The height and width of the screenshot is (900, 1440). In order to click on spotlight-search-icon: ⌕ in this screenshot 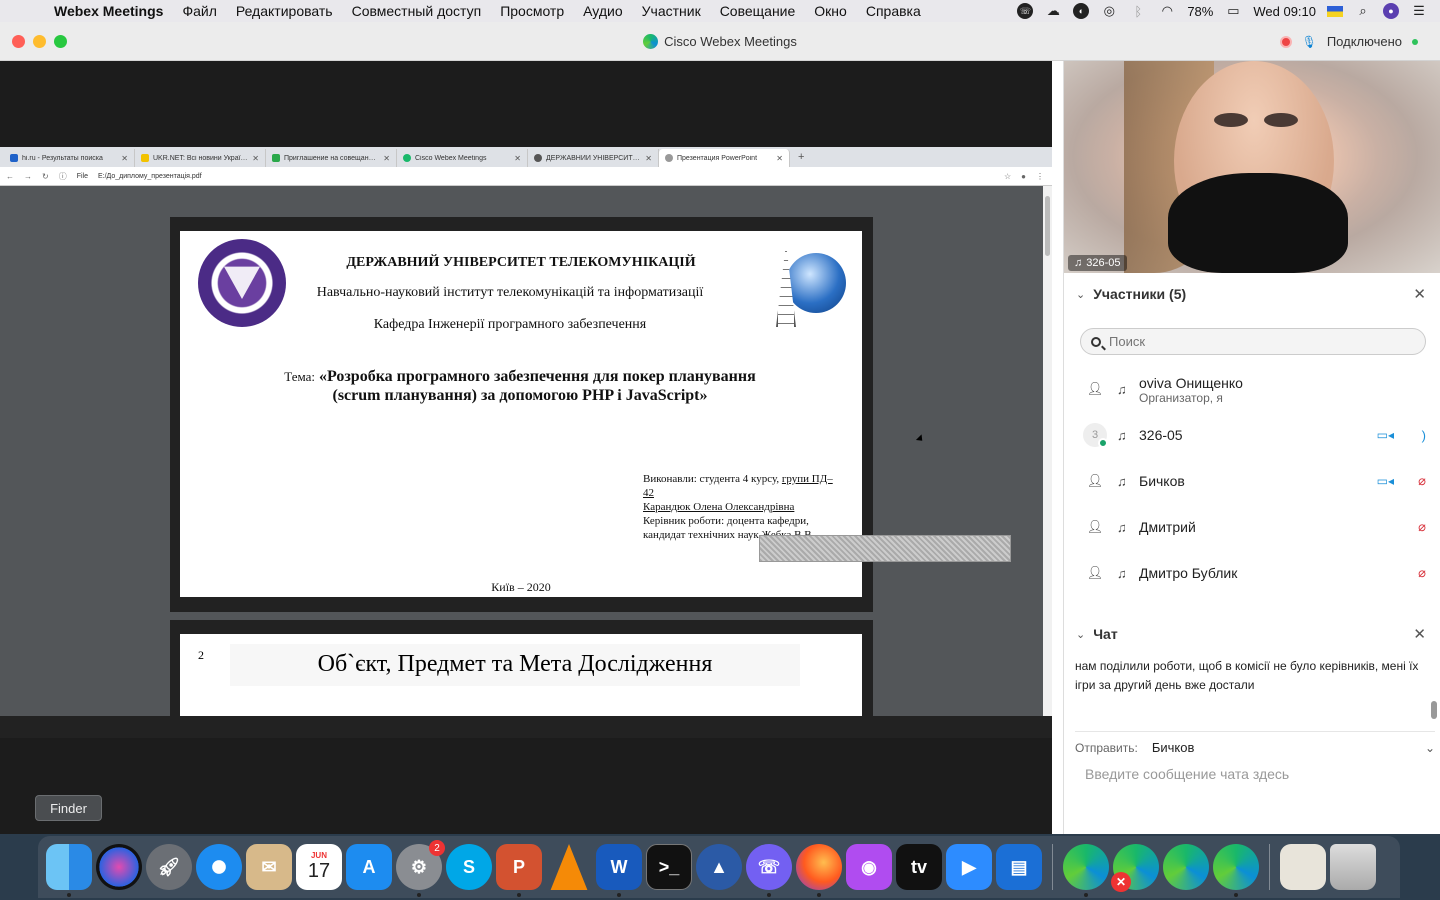, I will do `click(1363, 11)`.